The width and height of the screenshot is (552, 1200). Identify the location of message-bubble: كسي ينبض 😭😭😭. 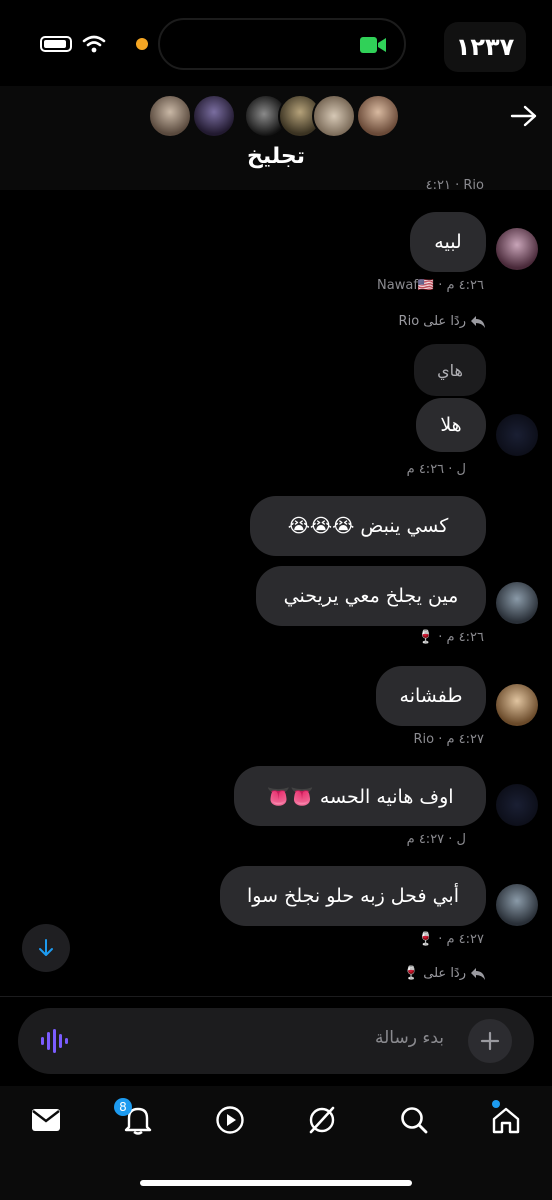
(368, 526).